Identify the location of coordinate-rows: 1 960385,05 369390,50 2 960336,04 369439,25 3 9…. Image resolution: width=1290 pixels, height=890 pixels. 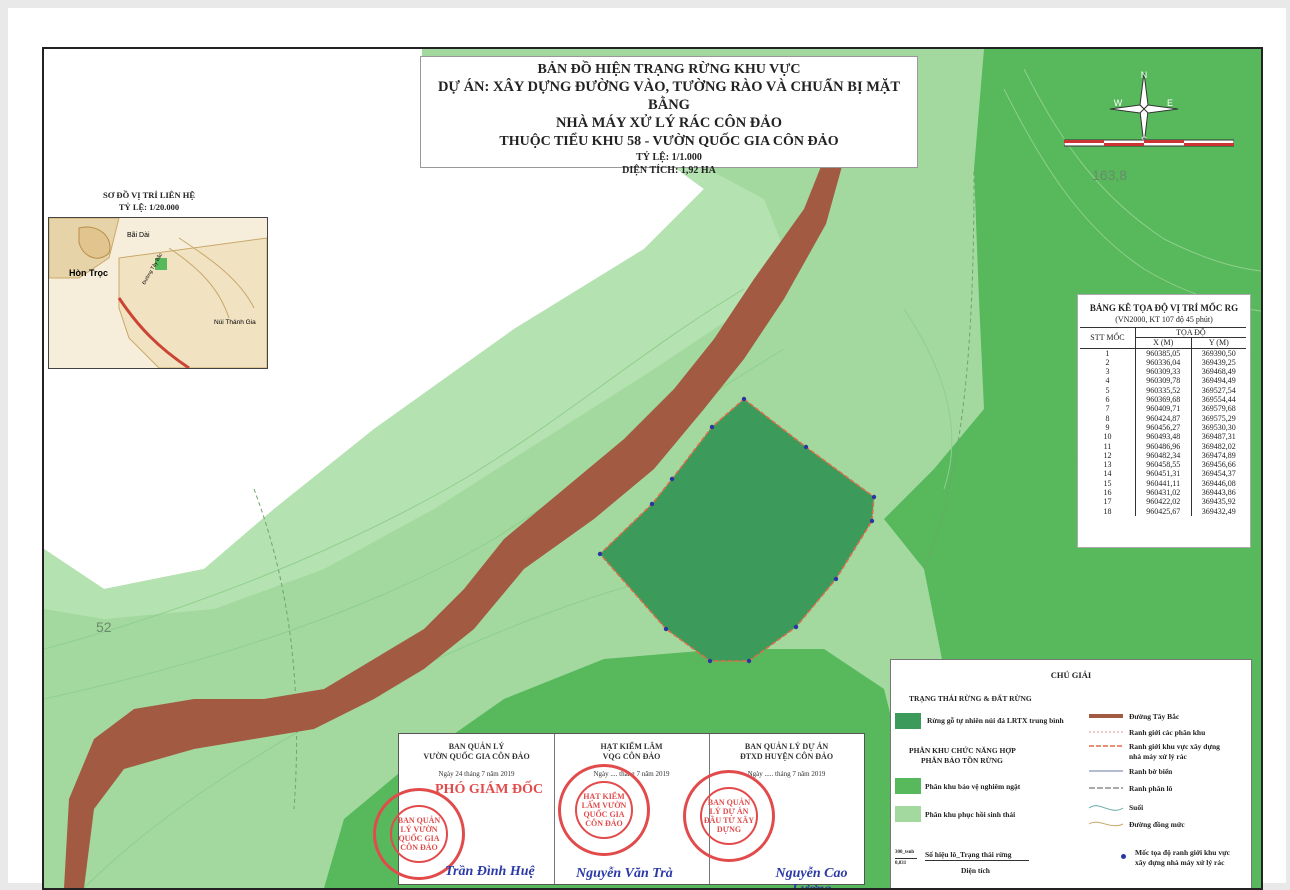
(1163, 431).